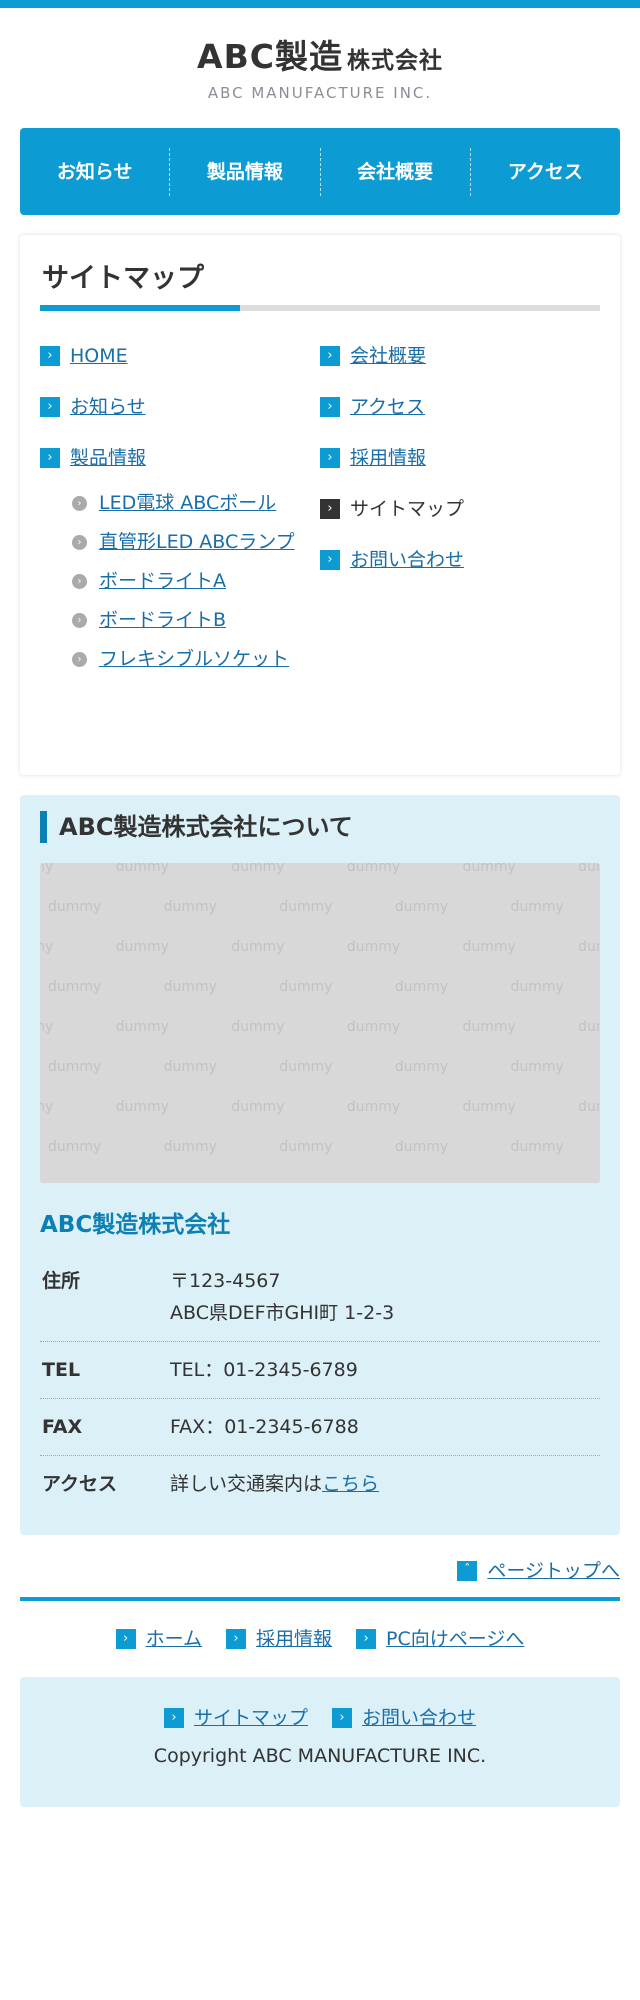 The image size is (640, 2000). I want to click on gnav-products: 製品情報, so click(245, 171).